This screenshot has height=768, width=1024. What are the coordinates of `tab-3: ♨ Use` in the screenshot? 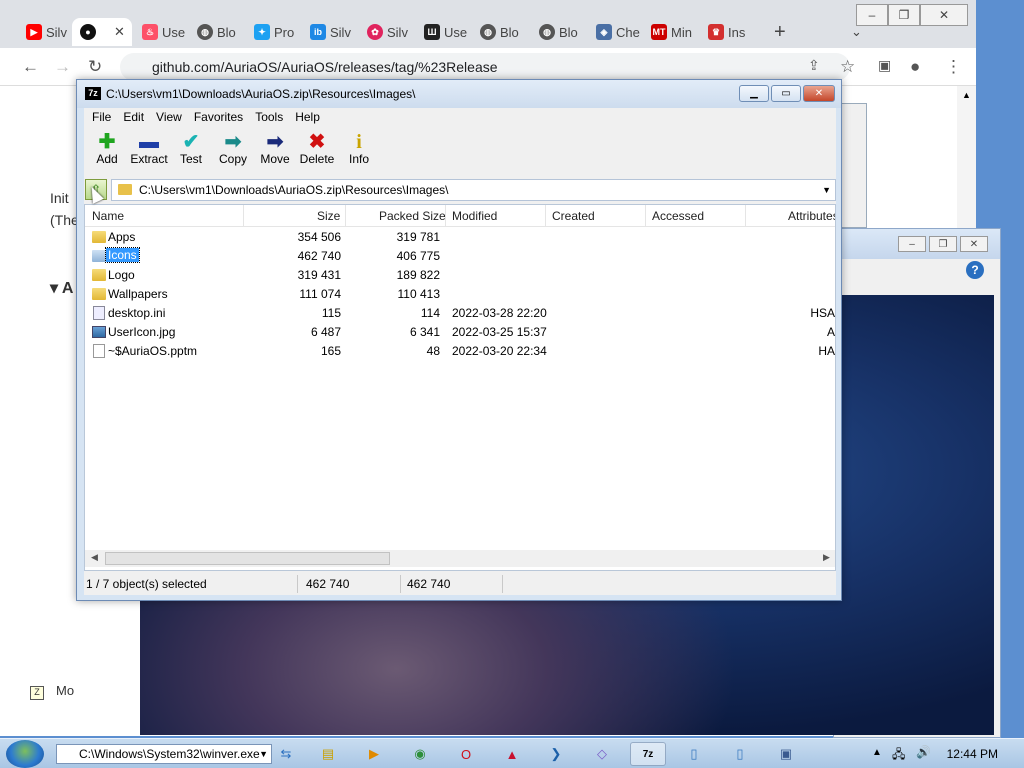 It's located at (159, 32).